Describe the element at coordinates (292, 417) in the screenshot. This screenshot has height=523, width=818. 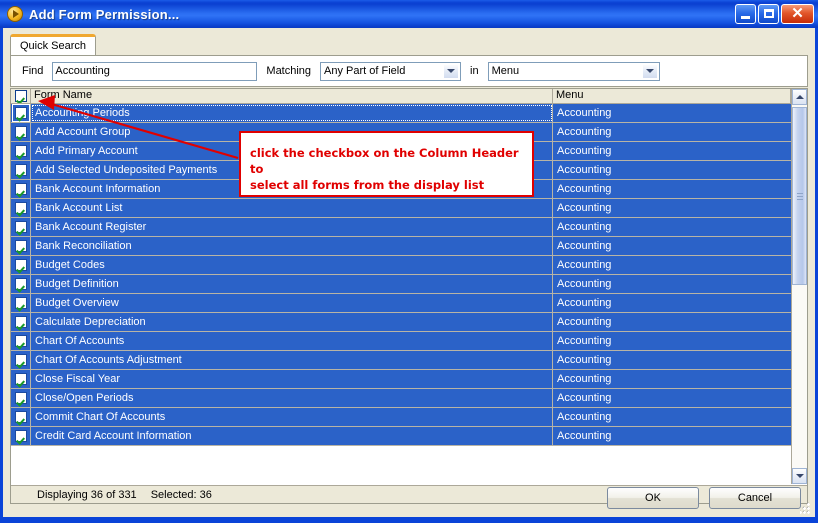
I see `cell-form-name: Commit Chart Of Accounts` at that location.